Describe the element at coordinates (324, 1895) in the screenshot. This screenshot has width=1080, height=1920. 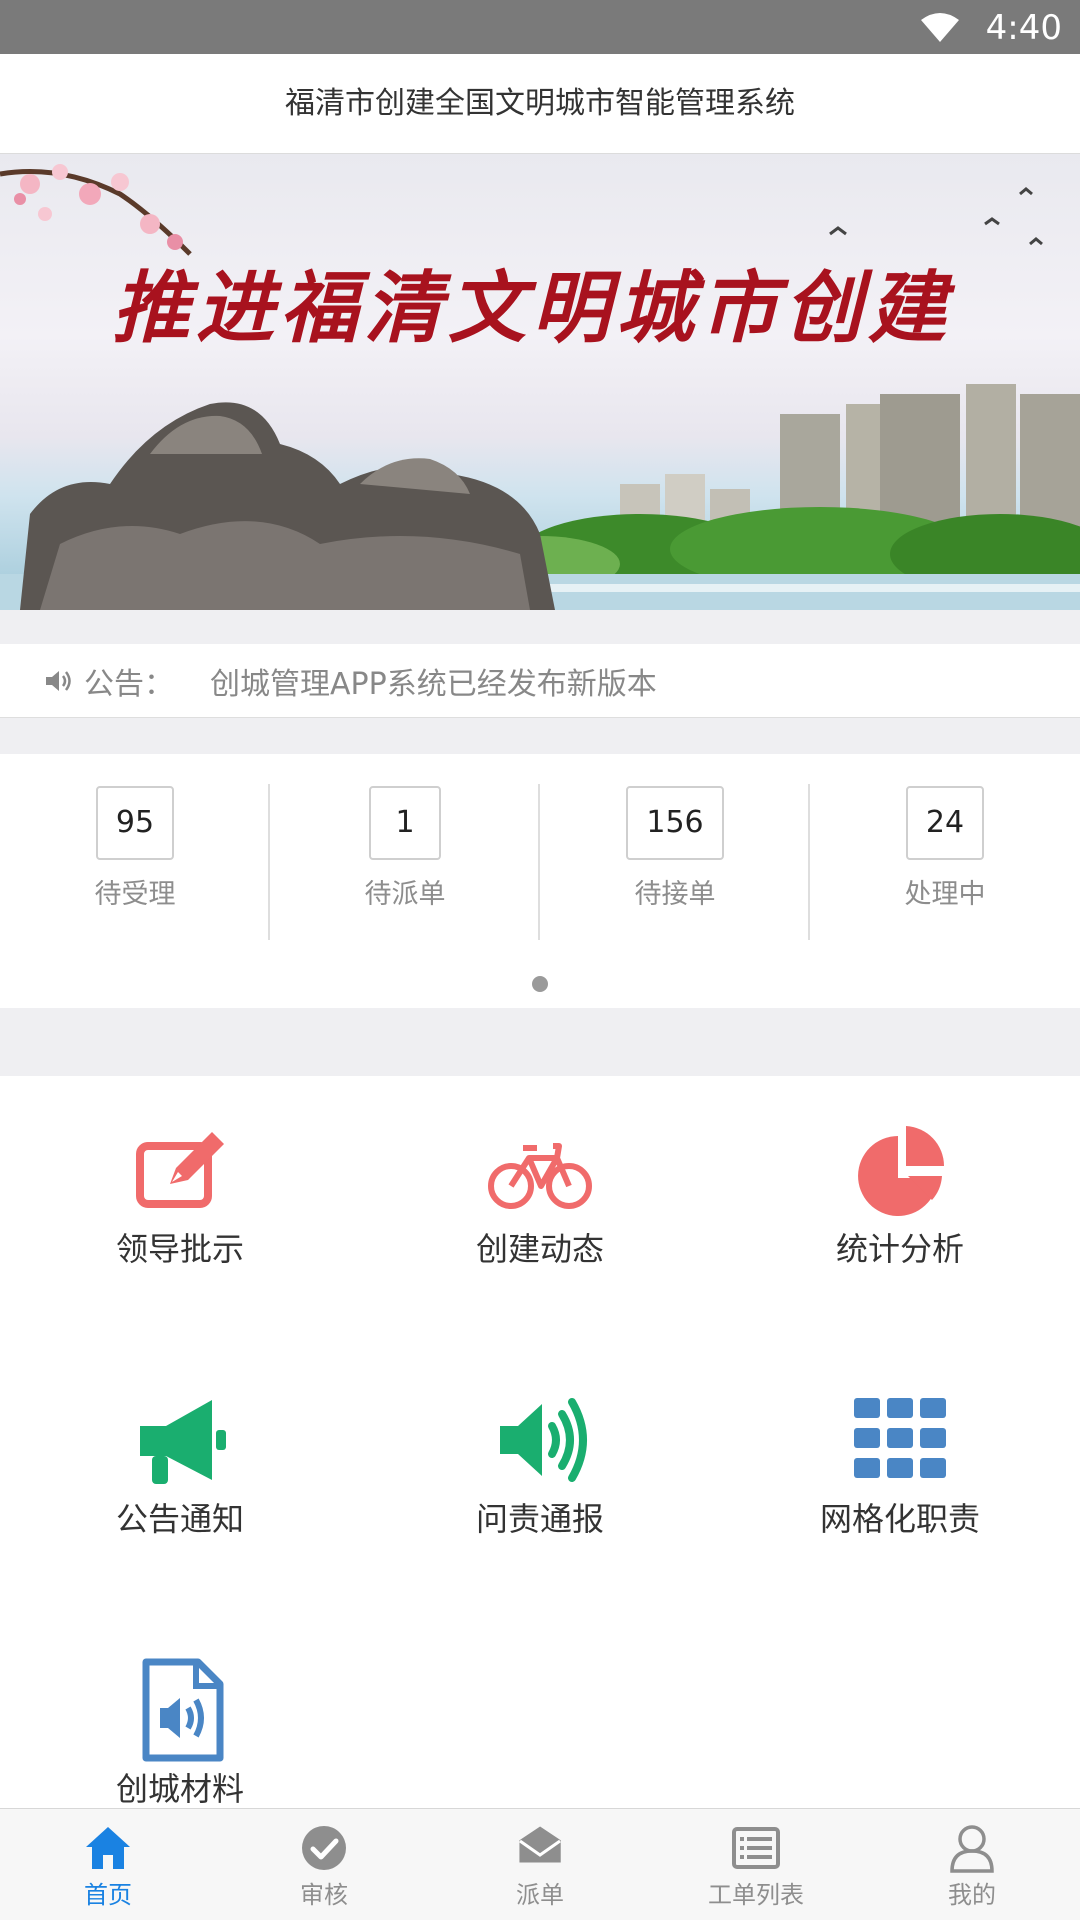
I see `tab-label: 审核` at that location.